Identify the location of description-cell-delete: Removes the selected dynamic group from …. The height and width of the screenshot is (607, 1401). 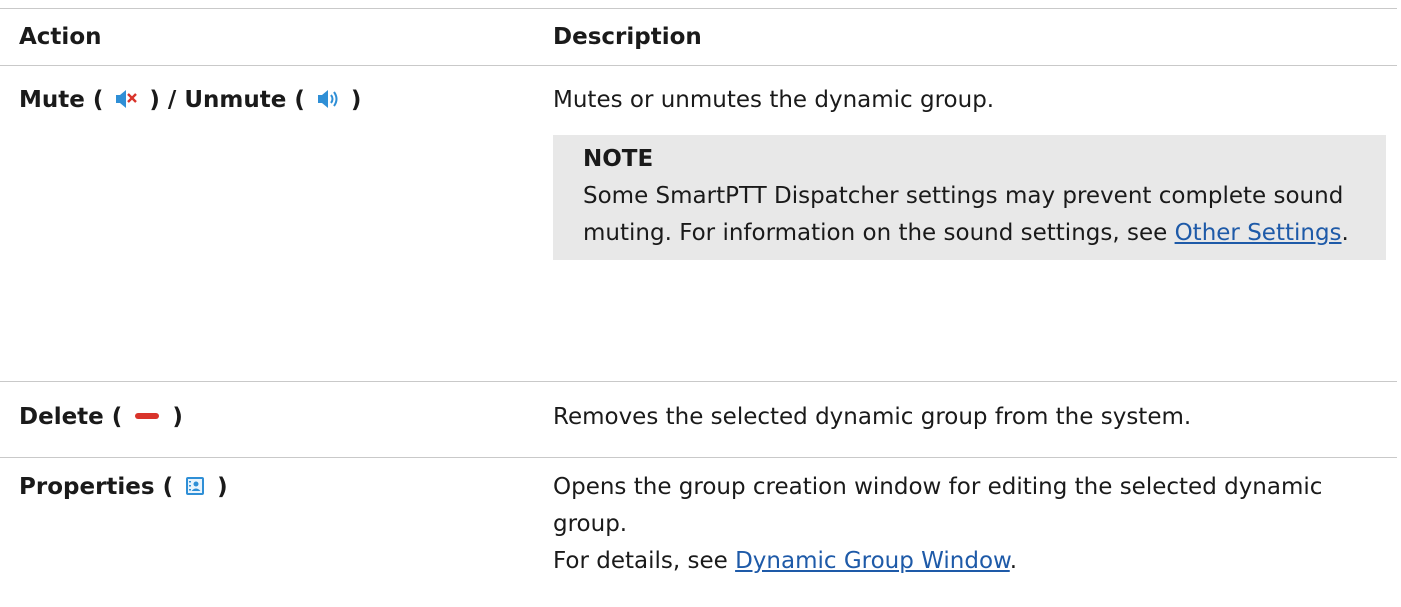
(975, 428).